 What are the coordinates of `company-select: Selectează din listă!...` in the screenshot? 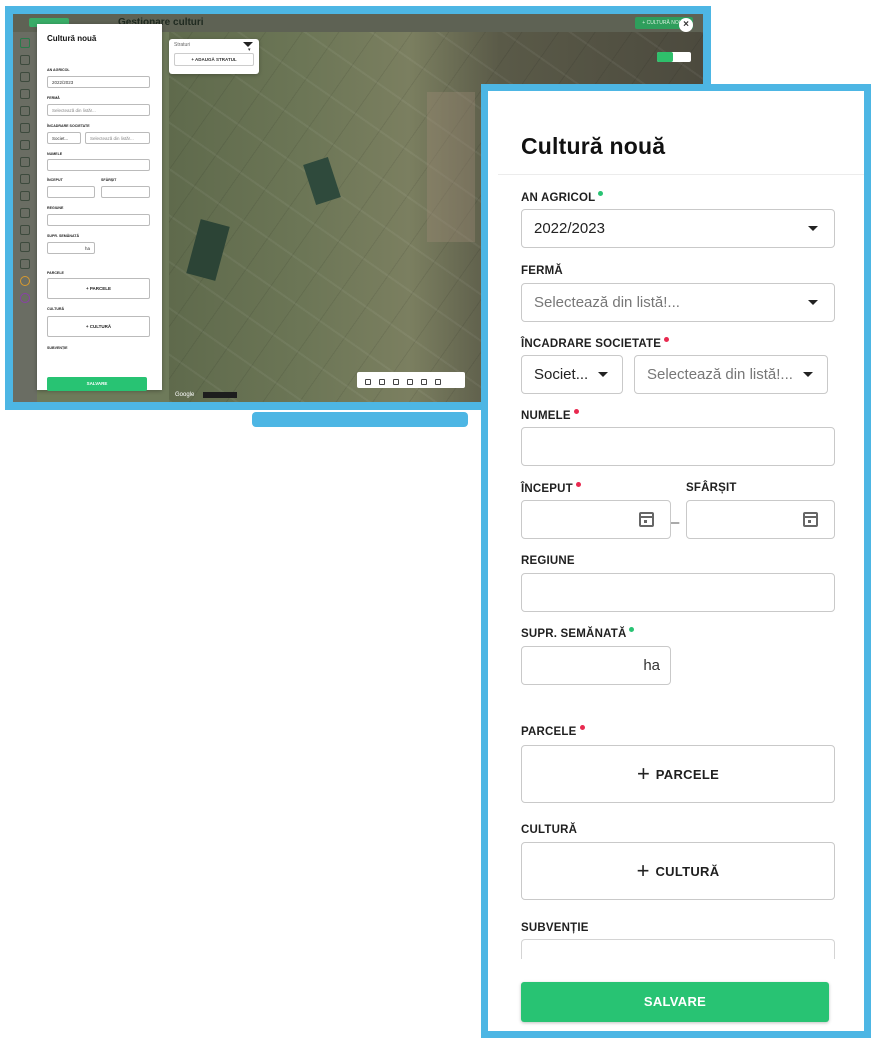 It's located at (731, 374).